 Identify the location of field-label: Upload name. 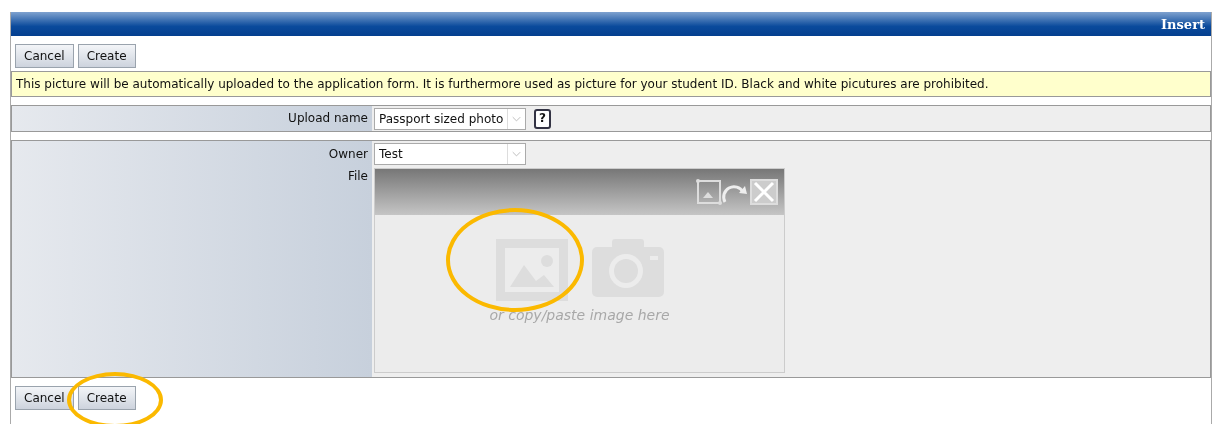
(192, 118).